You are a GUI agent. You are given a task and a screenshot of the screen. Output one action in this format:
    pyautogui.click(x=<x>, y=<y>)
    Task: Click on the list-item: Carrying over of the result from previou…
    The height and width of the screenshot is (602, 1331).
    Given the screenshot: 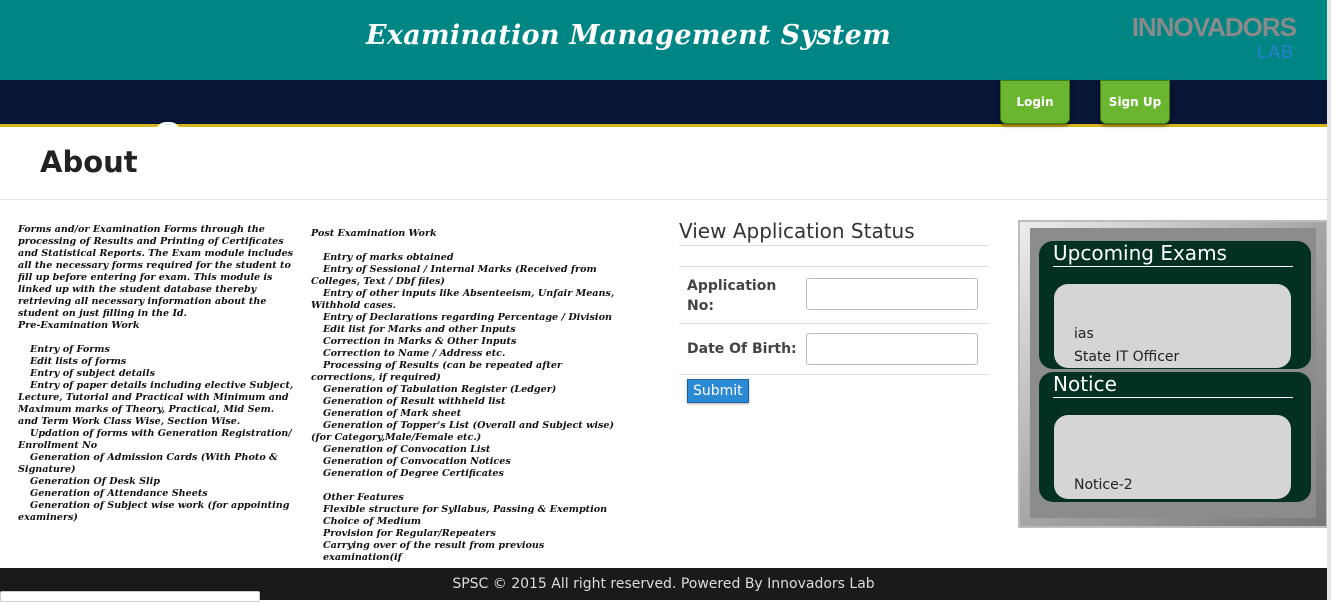 What is the action you would take?
    pyautogui.click(x=434, y=551)
    